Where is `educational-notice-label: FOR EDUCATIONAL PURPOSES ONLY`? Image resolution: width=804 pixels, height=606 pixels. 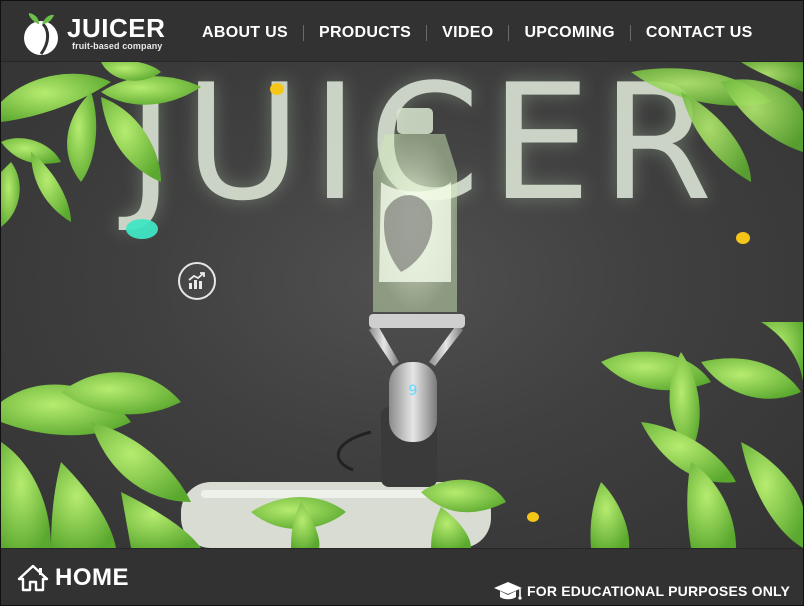 educational-notice-label: FOR EDUCATIONAL PURPOSES ONLY is located at coordinates (659, 591).